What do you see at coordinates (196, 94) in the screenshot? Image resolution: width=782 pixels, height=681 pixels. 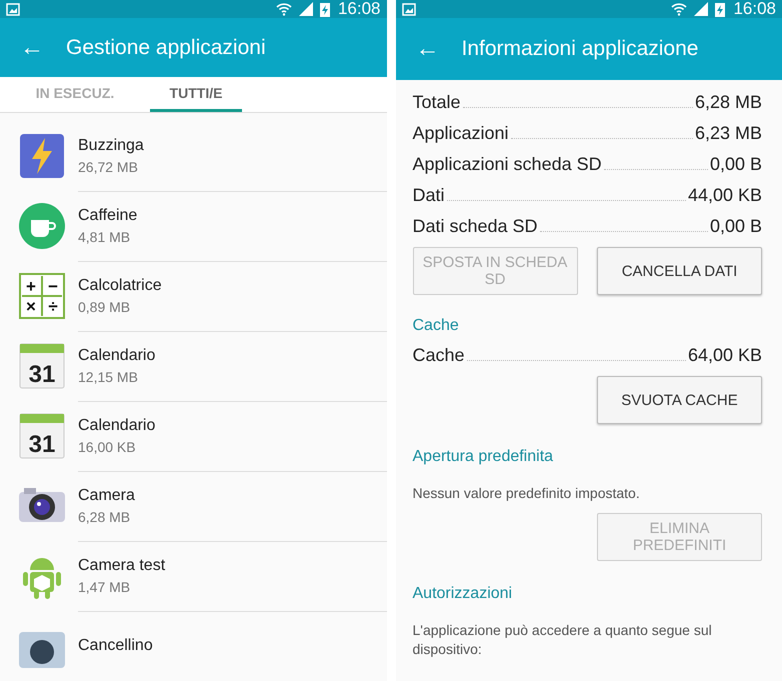 I see `tab: TUTTI/E` at bounding box center [196, 94].